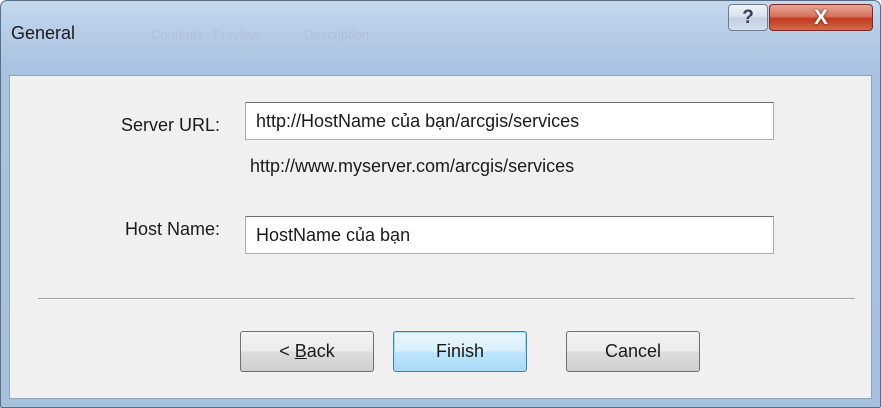  What do you see at coordinates (287, 351) in the screenshot?
I see `back-button-prefix: <` at bounding box center [287, 351].